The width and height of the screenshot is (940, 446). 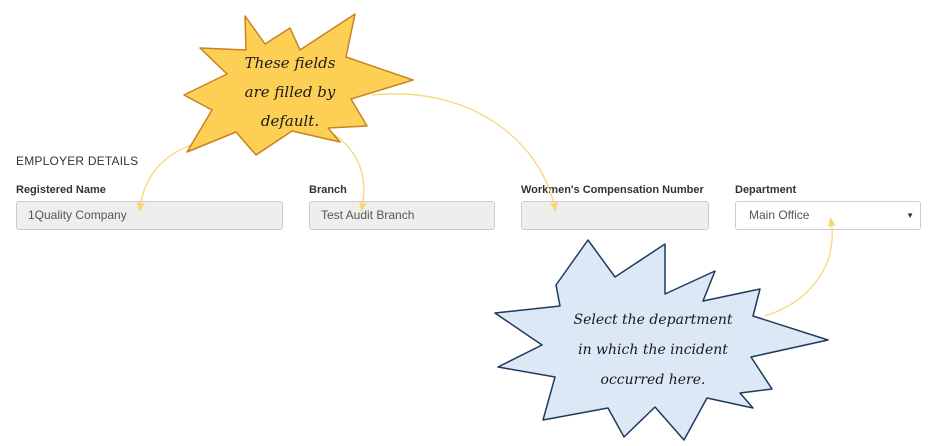 What do you see at coordinates (61, 190) in the screenshot?
I see `registered-name-label: Registered Name` at bounding box center [61, 190].